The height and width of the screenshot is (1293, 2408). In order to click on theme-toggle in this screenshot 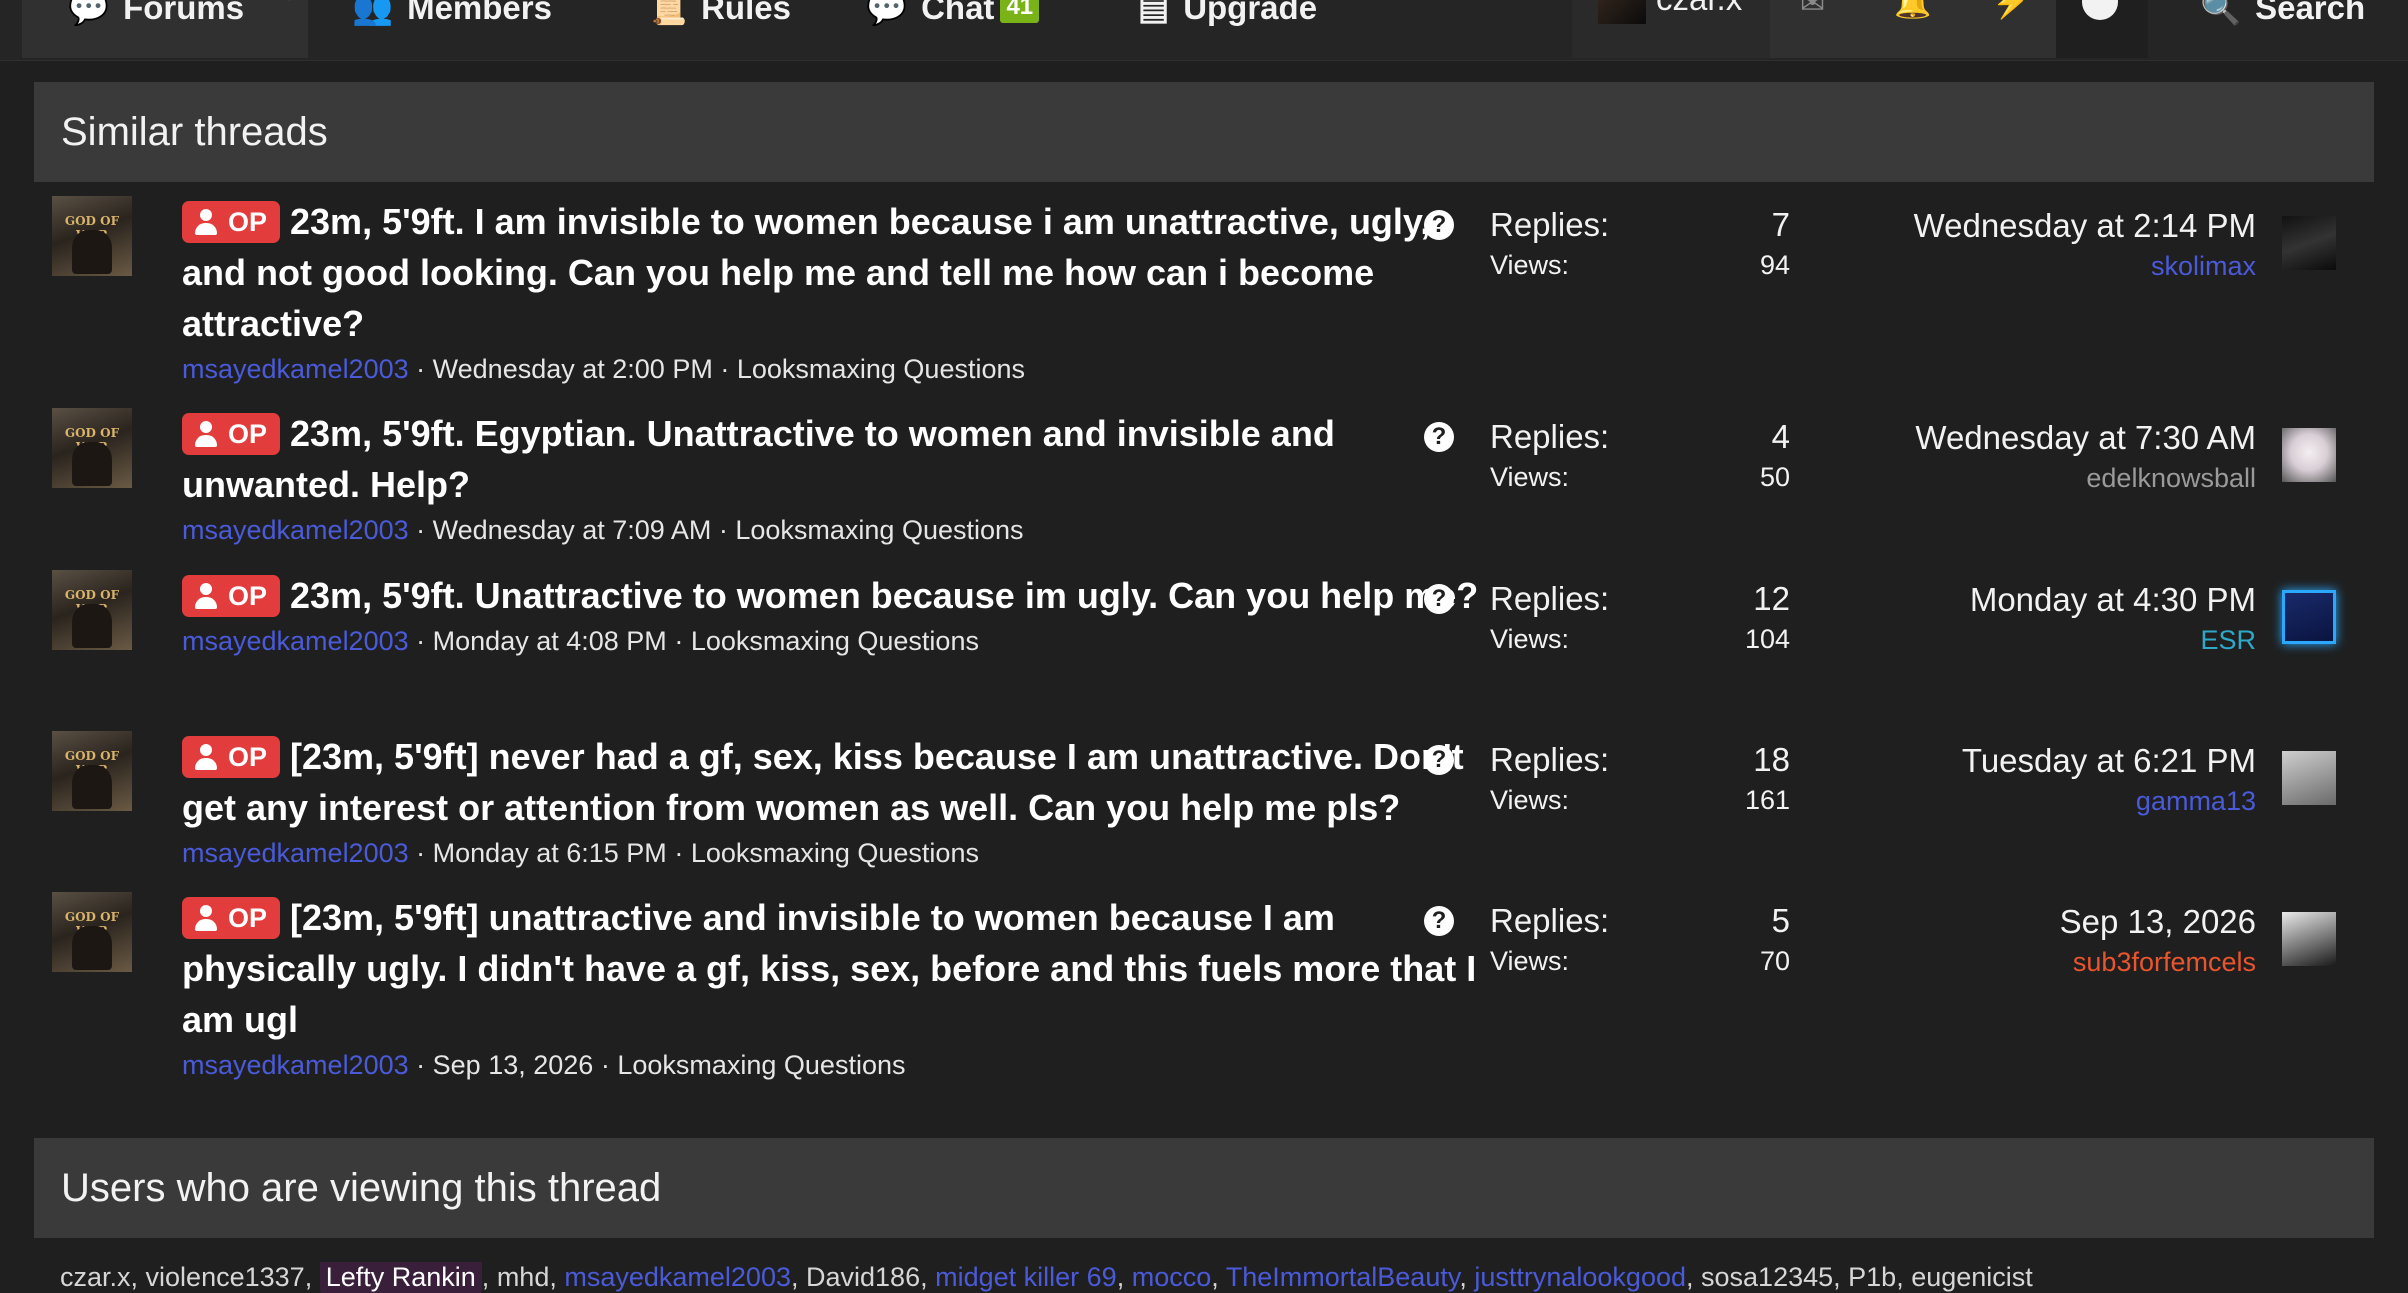, I will do `click(2102, 29)`.